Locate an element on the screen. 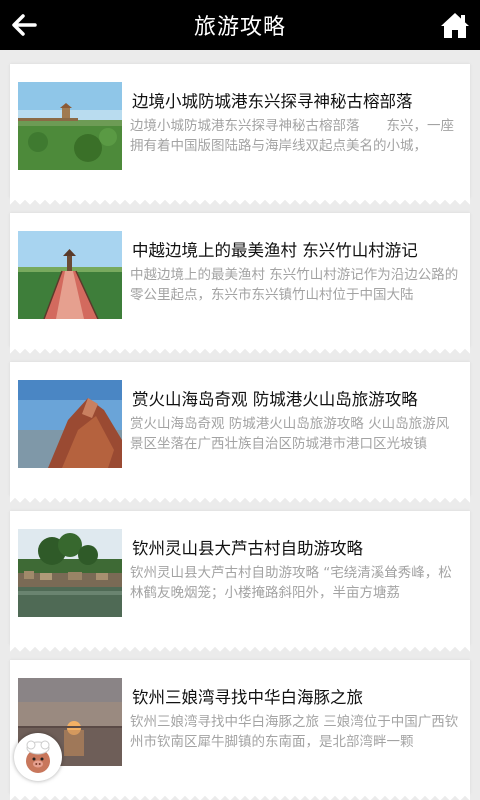 Image resolution: width=480 pixels, height=800 pixels. article-title: 中越边境上的最美渔村 东兴竹山村游记 is located at coordinates (275, 250).